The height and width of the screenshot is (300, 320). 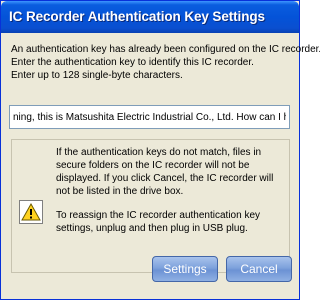 I want to click on settings-button: Settings, so click(x=185, y=269).